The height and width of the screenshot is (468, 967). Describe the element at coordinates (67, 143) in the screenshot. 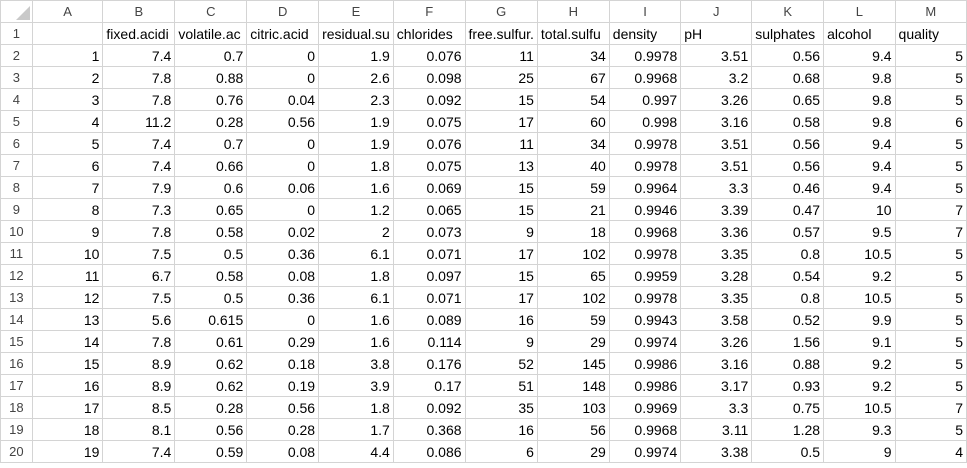

I see `cell-a6: 5` at that location.